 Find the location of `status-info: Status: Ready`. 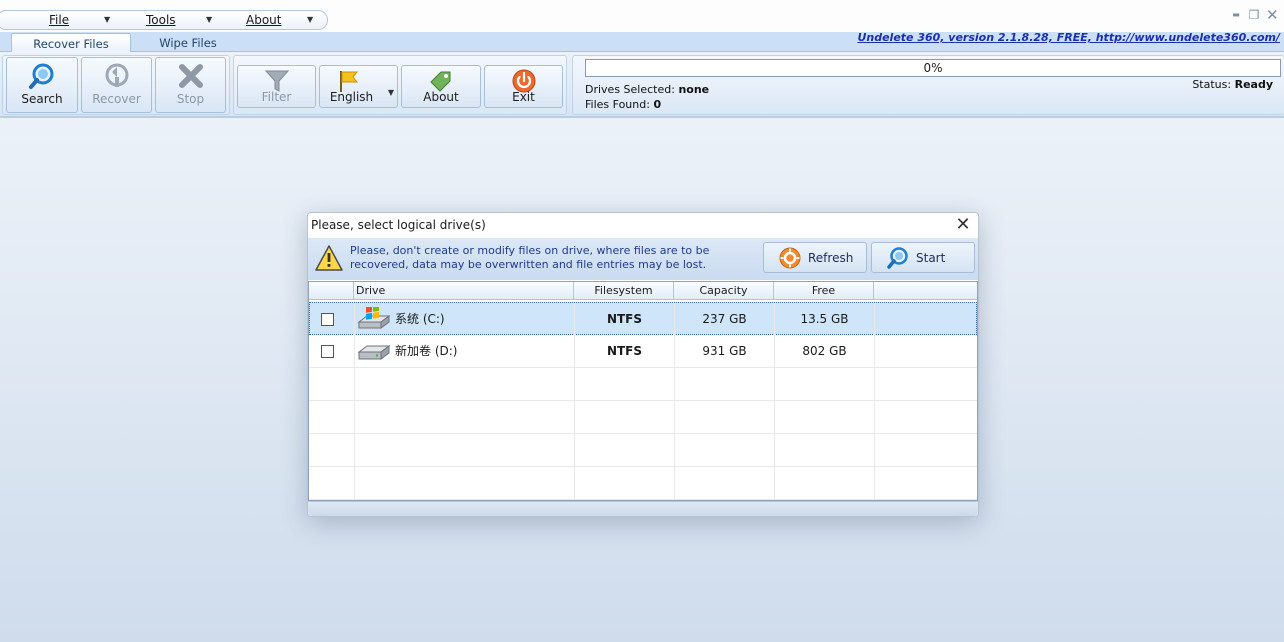

status-info: Status: Ready is located at coordinates (1232, 84).